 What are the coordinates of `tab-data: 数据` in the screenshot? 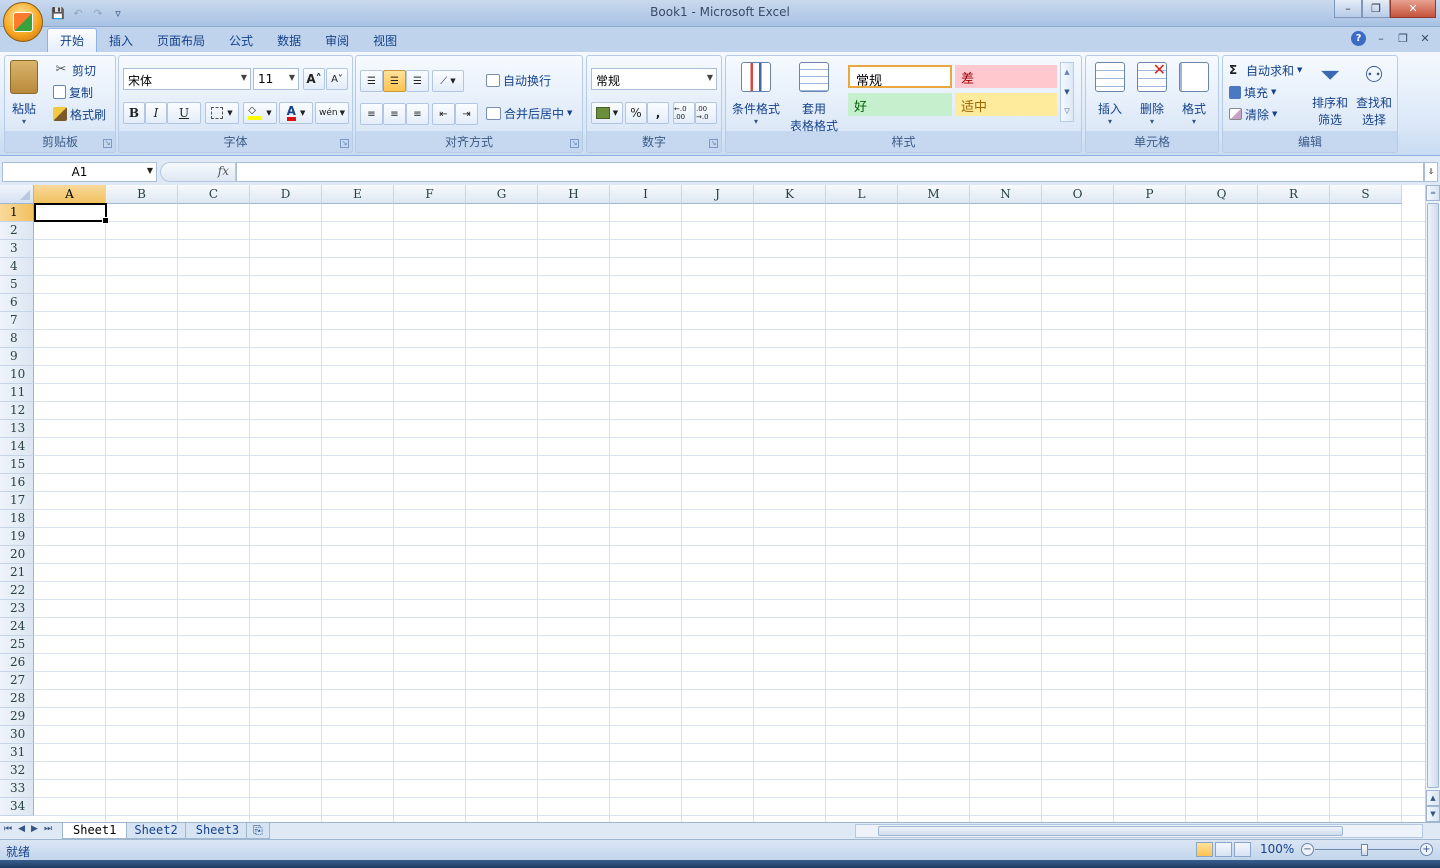 It's located at (289, 40).